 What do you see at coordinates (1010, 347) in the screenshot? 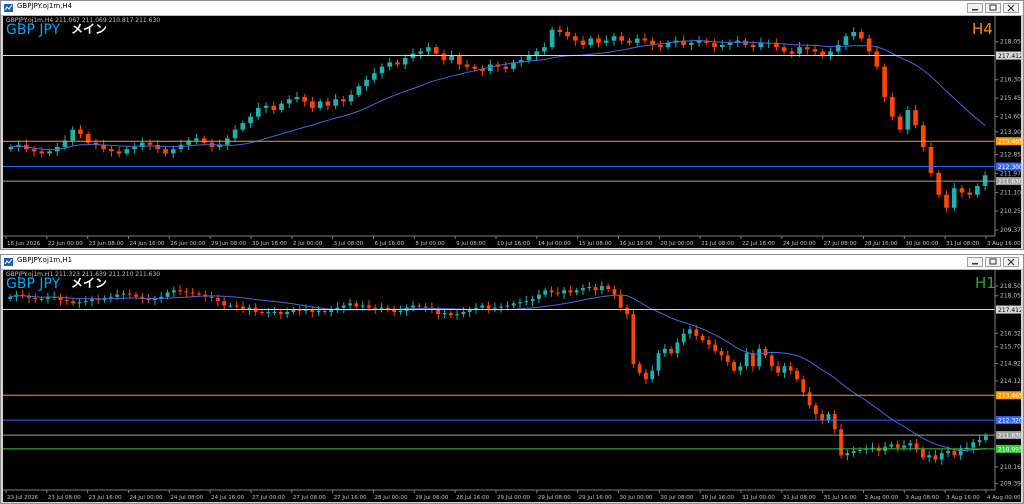
I see `price-tick-label: 215.700` at bounding box center [1010, 347].